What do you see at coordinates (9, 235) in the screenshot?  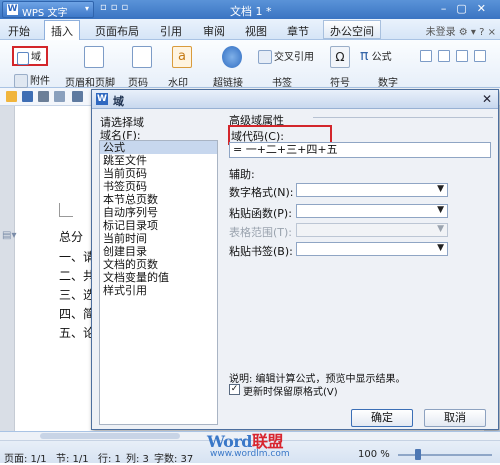 I see `paragraph-handle-icon: ▤▾` at bounding box center [9, 235].